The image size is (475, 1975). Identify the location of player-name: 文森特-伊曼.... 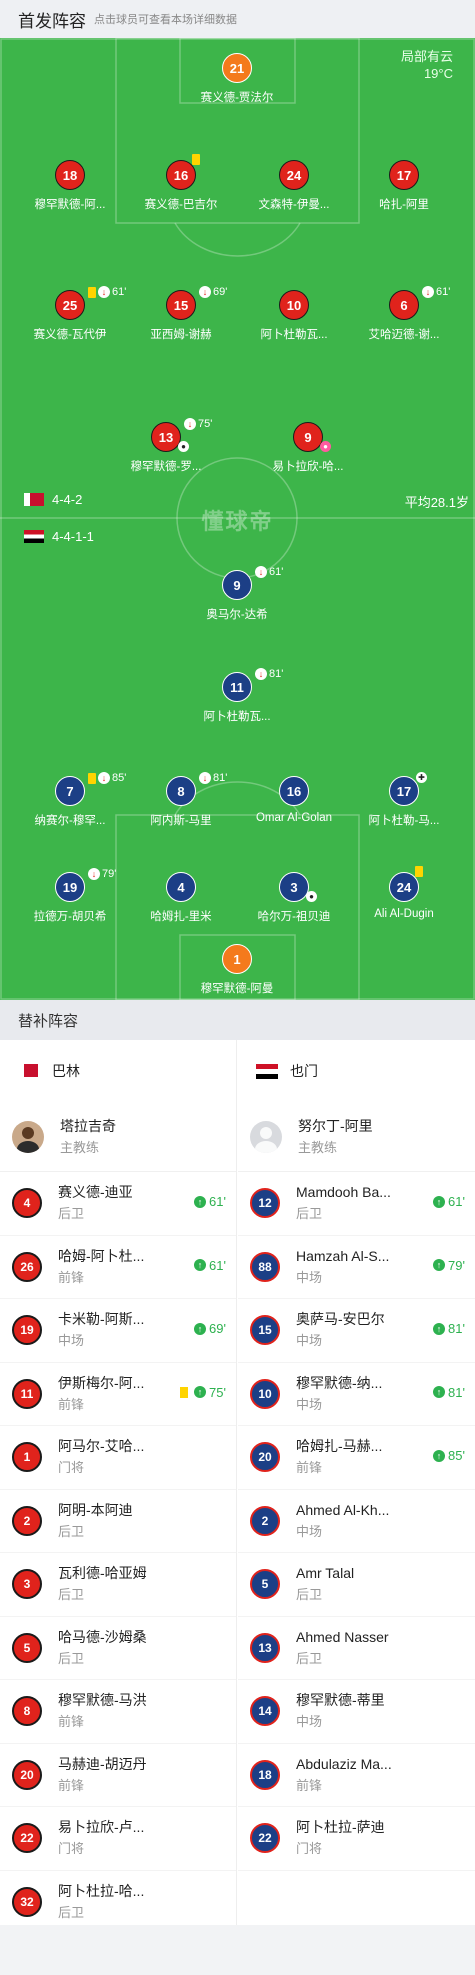
(294, 205).